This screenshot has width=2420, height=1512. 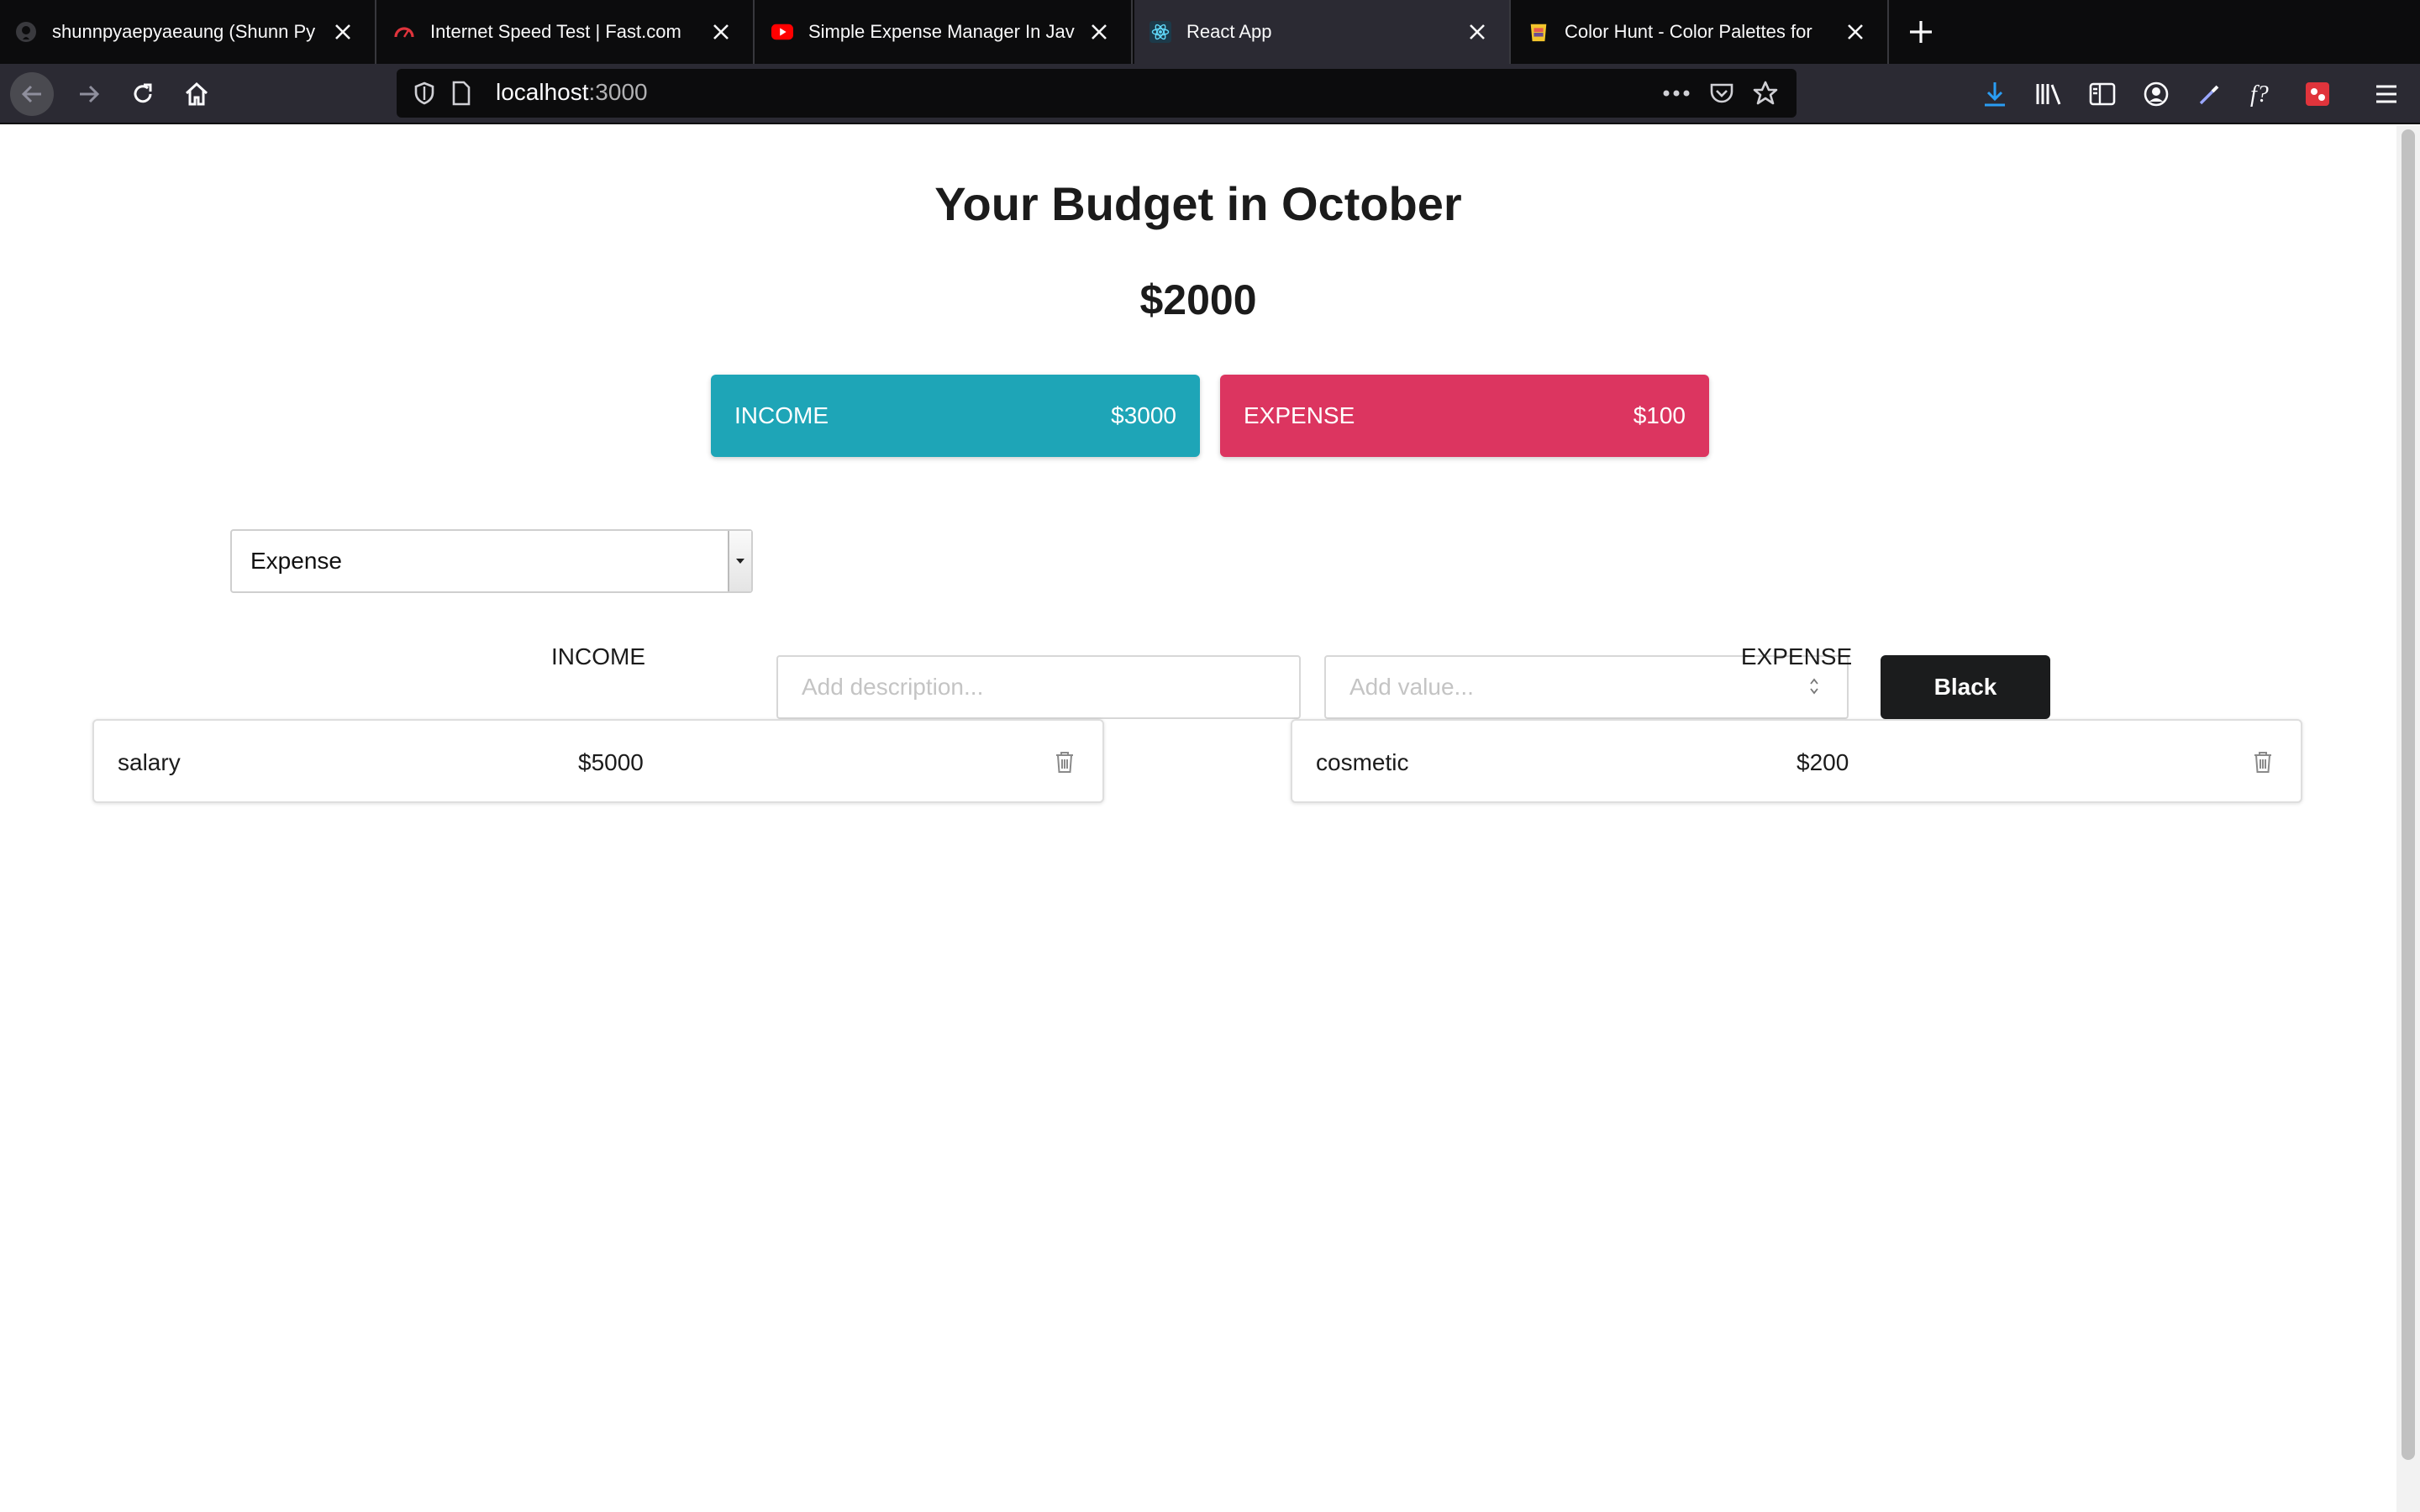 I want to click on page-scrollbar, so click(x=2408, y=819).